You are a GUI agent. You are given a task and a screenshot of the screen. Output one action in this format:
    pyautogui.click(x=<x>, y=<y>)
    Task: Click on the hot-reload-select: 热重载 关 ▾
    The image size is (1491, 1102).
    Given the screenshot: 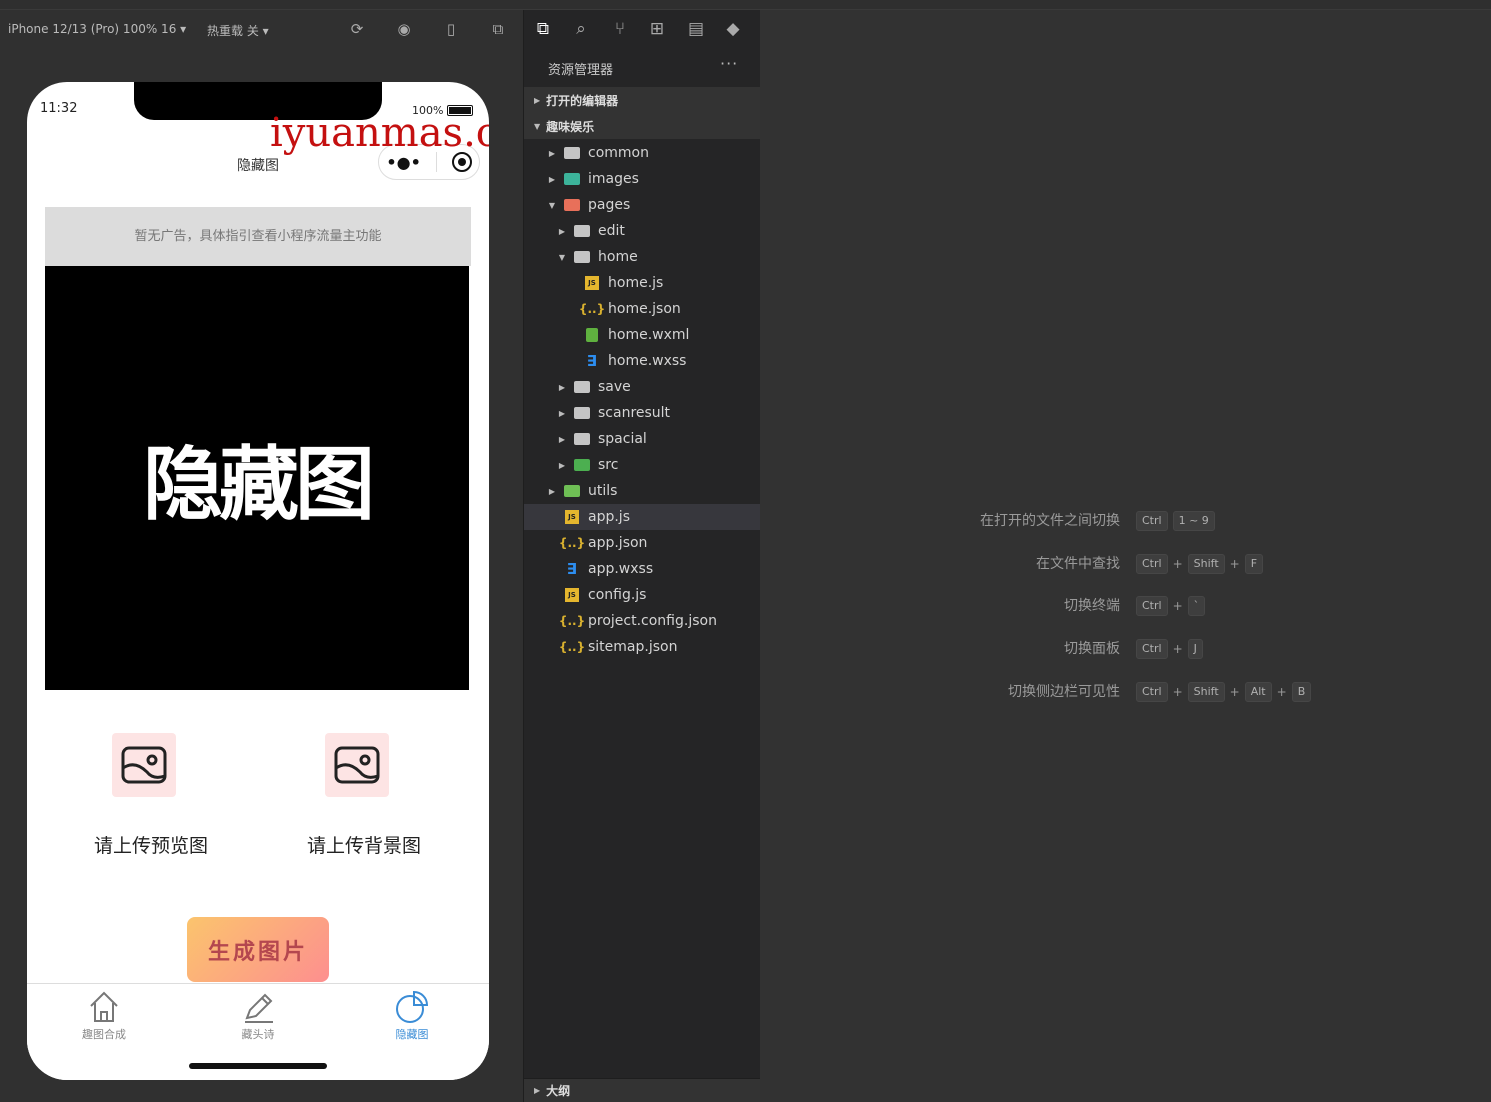 What is the action you would take?
    pyautogui.click(x=238, y=30)
    